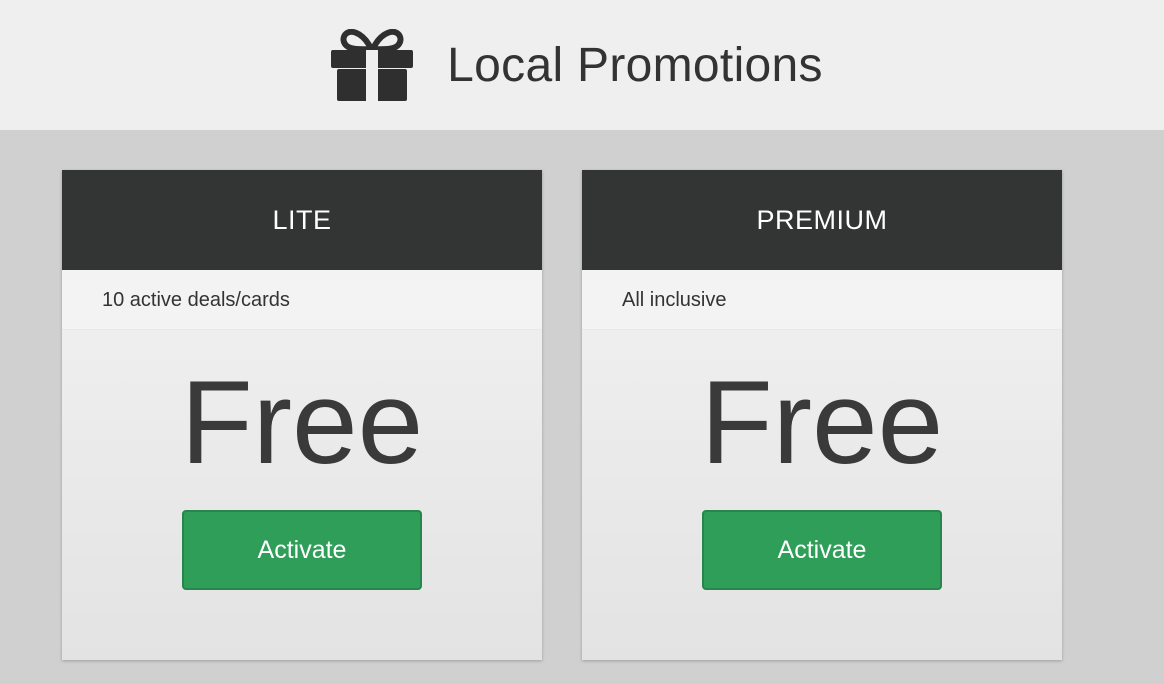 Image resolution: width=1164 pixels, height=684 pixels. Describe the element at coordinates (822, 300) in the screenshot. I see `plan-feature: All inclusive` at that location.